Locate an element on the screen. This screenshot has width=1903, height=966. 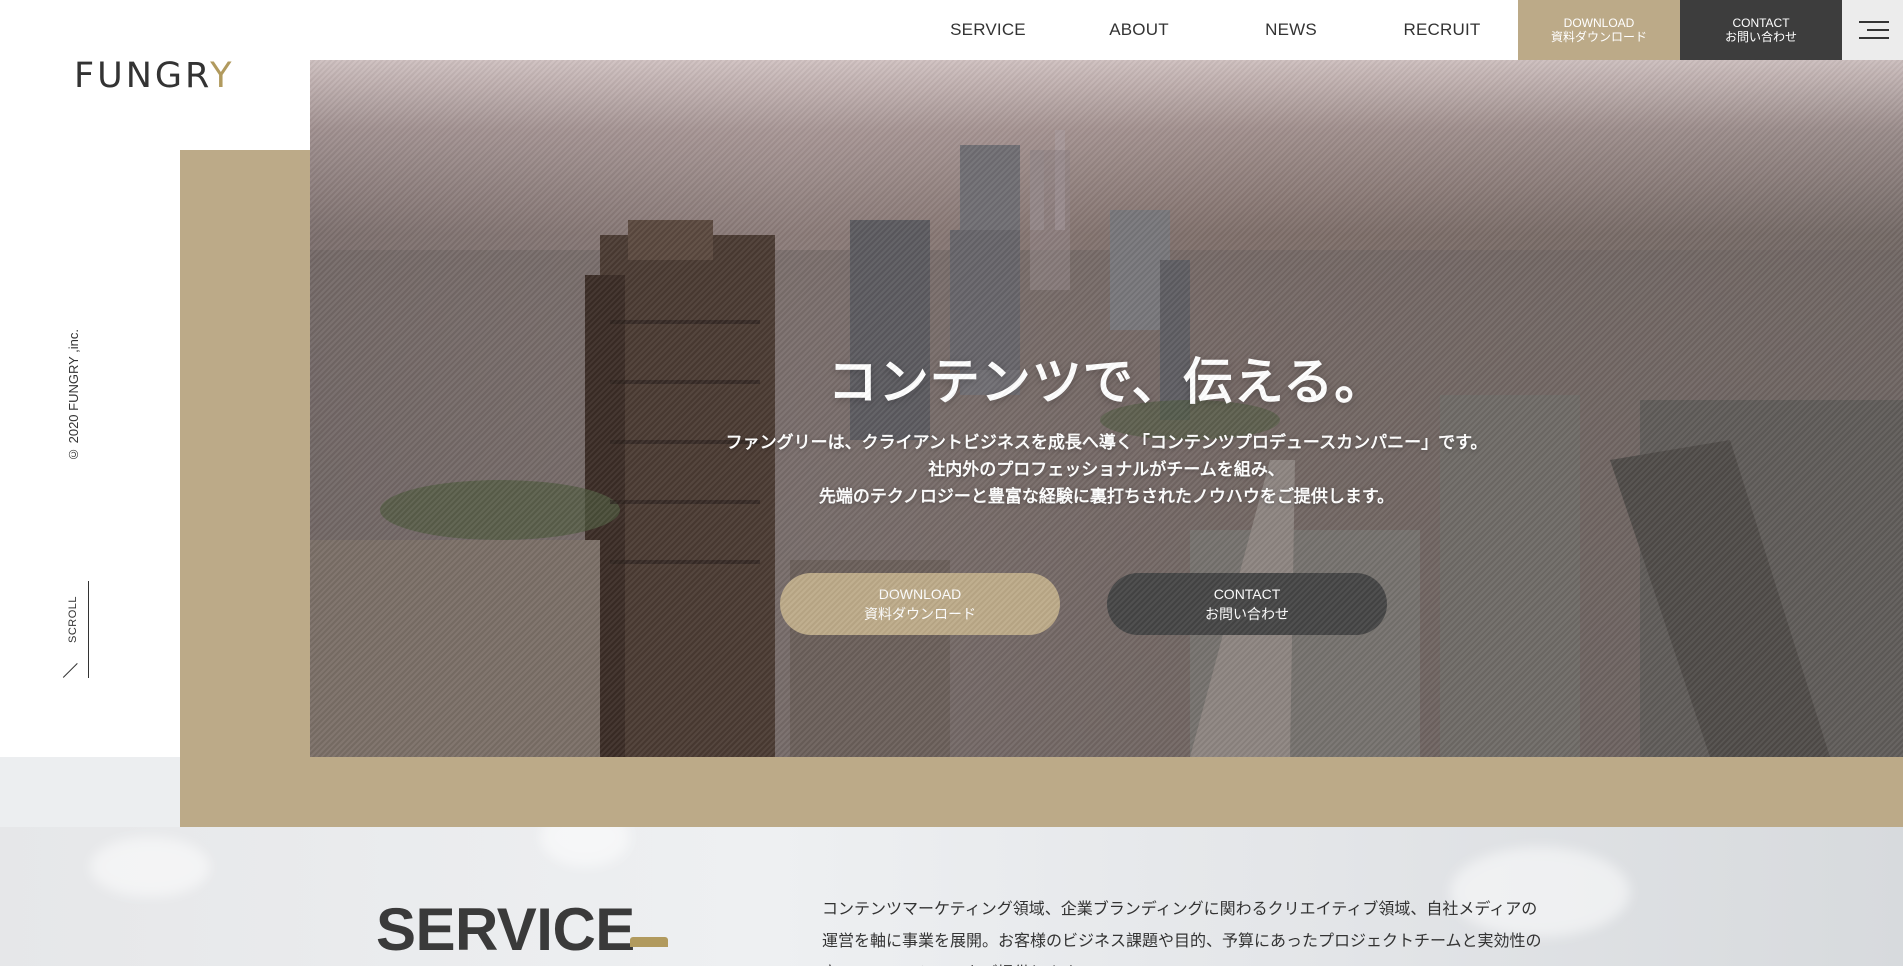
fungry-logo: FUNGRY is located at coordinates (154, 76).